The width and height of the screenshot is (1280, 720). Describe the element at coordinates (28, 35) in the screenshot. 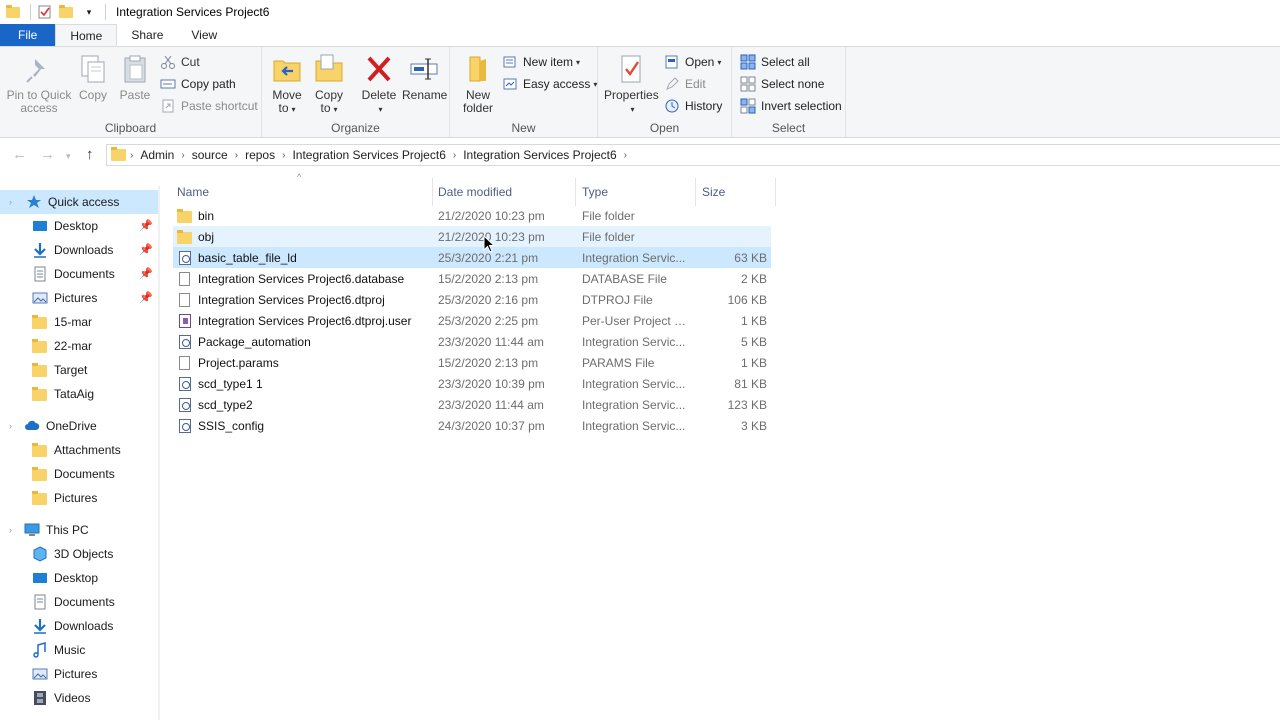

I see `tab-file: File` at that location.